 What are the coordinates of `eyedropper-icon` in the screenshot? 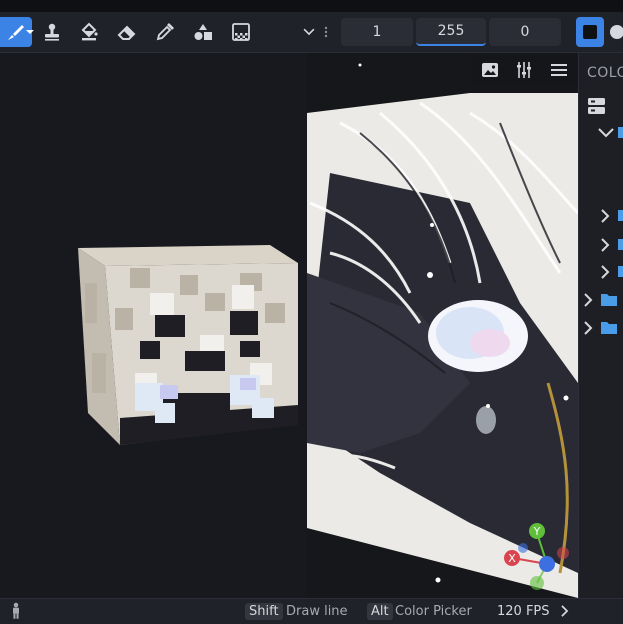 It's located at (165, 32).